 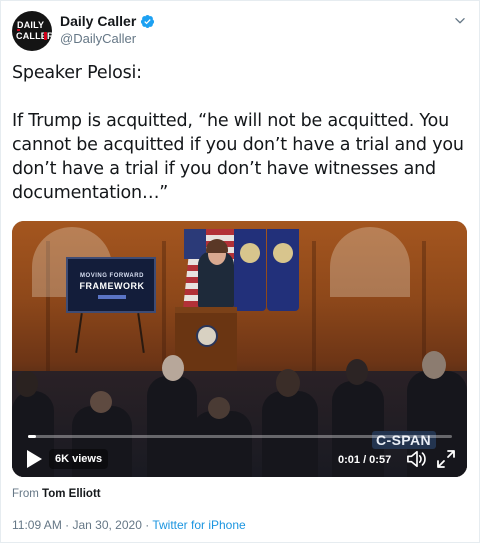 I want to click on author-display-name: Daily Caller, so click(x=98, y=21).